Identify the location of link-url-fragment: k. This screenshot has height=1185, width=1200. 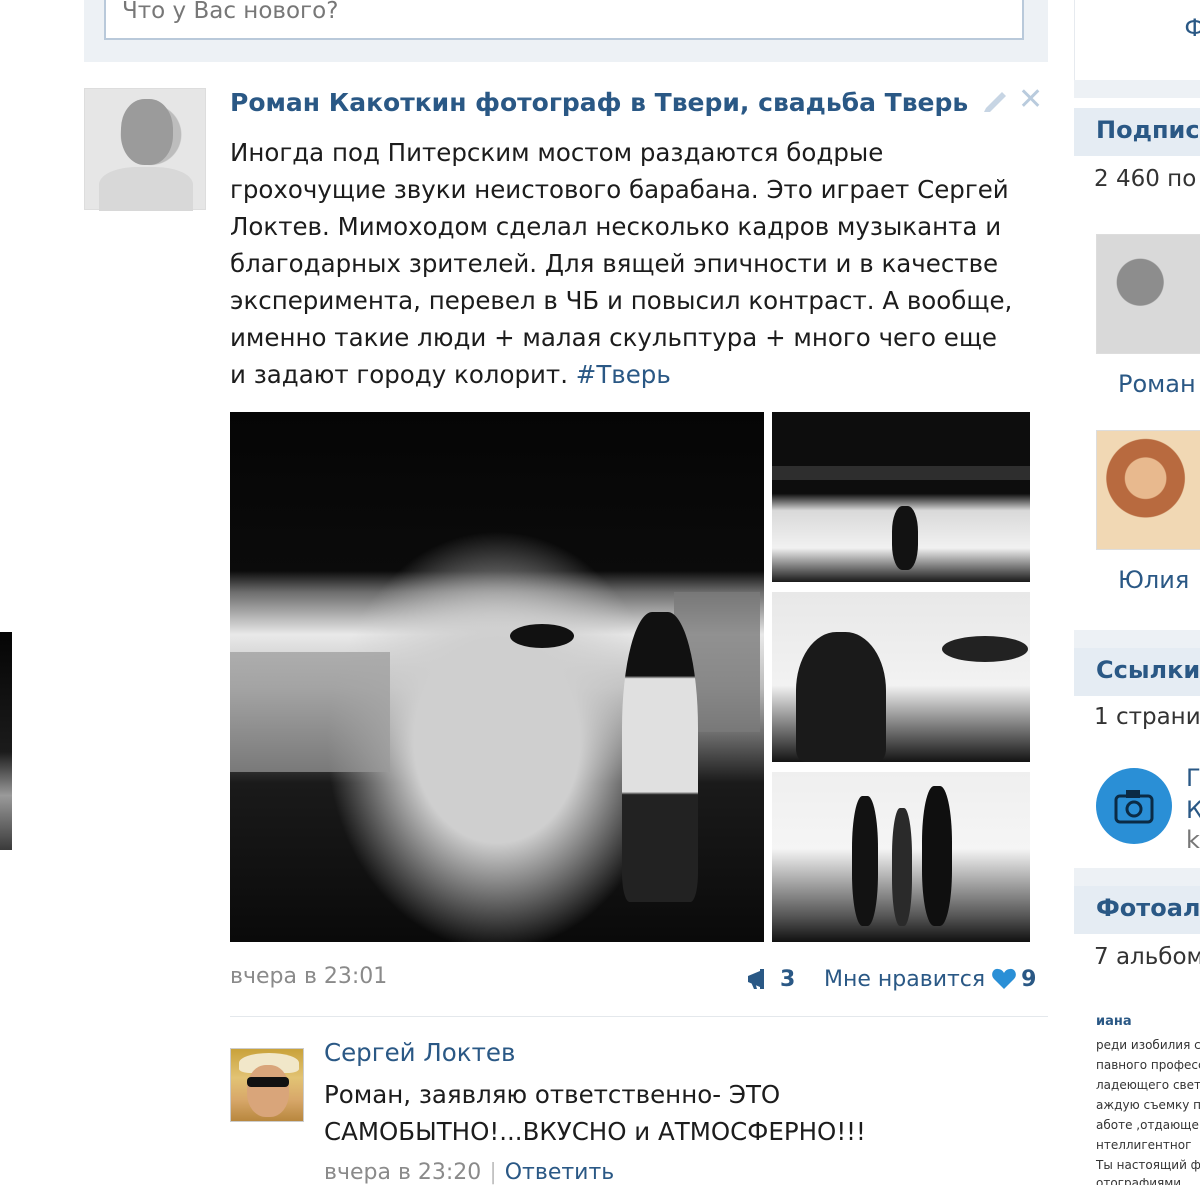
(1193, 840).